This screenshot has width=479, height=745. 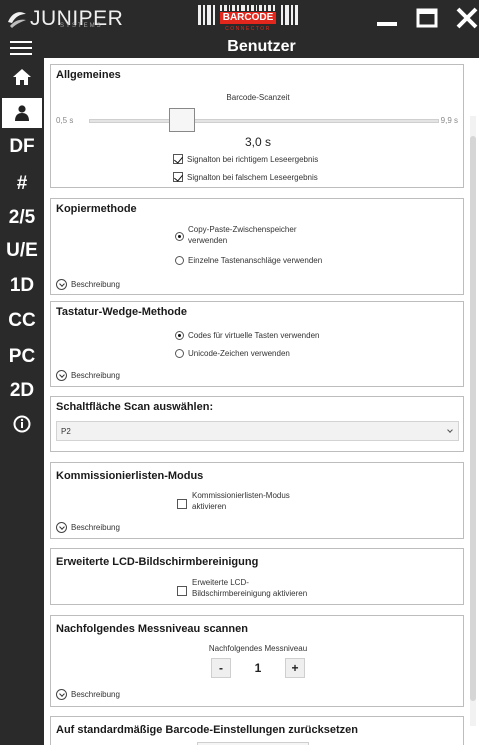 I want to click on close-icon, so click(x=466, y=18).